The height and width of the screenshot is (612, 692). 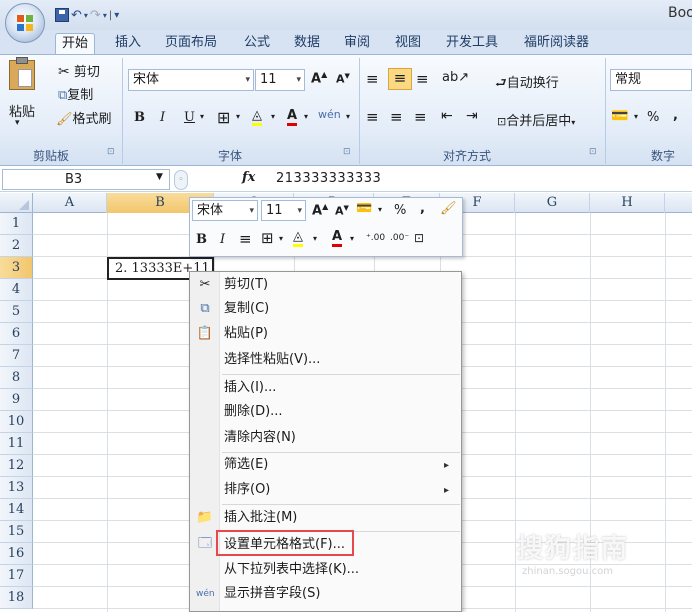 I want to click on tab-page-layout: 页面布局, so click(x=191, y=43).